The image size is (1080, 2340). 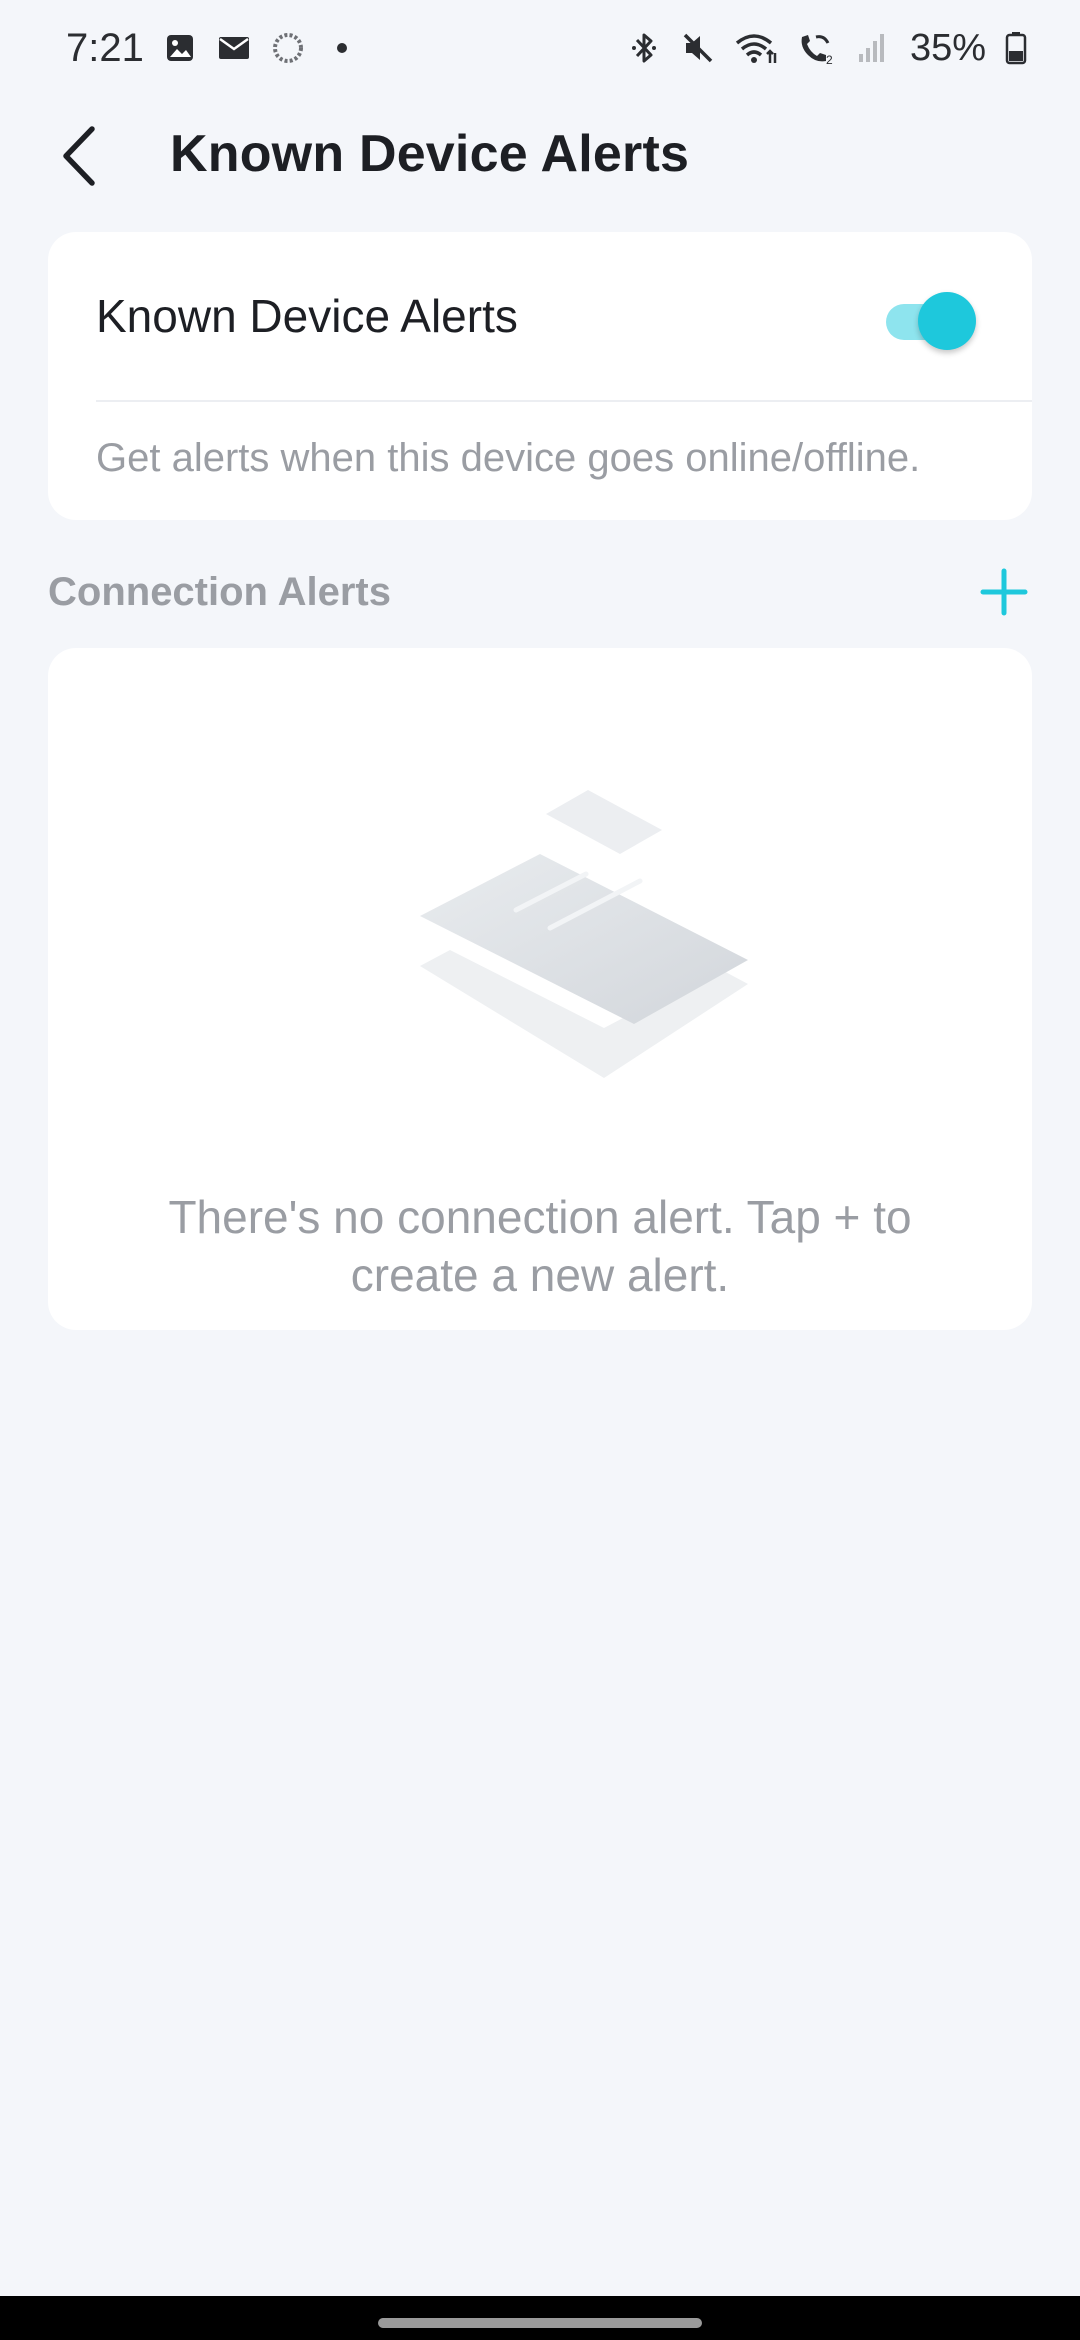 I want to click on system-nav-bar, so click(x=540, y=2318).